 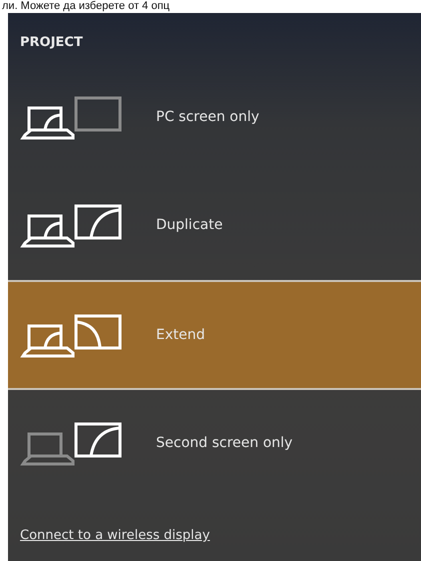 What do you see at coordinates (115, 535) in the screenshot?
I see `wireless-display-link: Connect to a wireless display` at bounding box center [115, 535].